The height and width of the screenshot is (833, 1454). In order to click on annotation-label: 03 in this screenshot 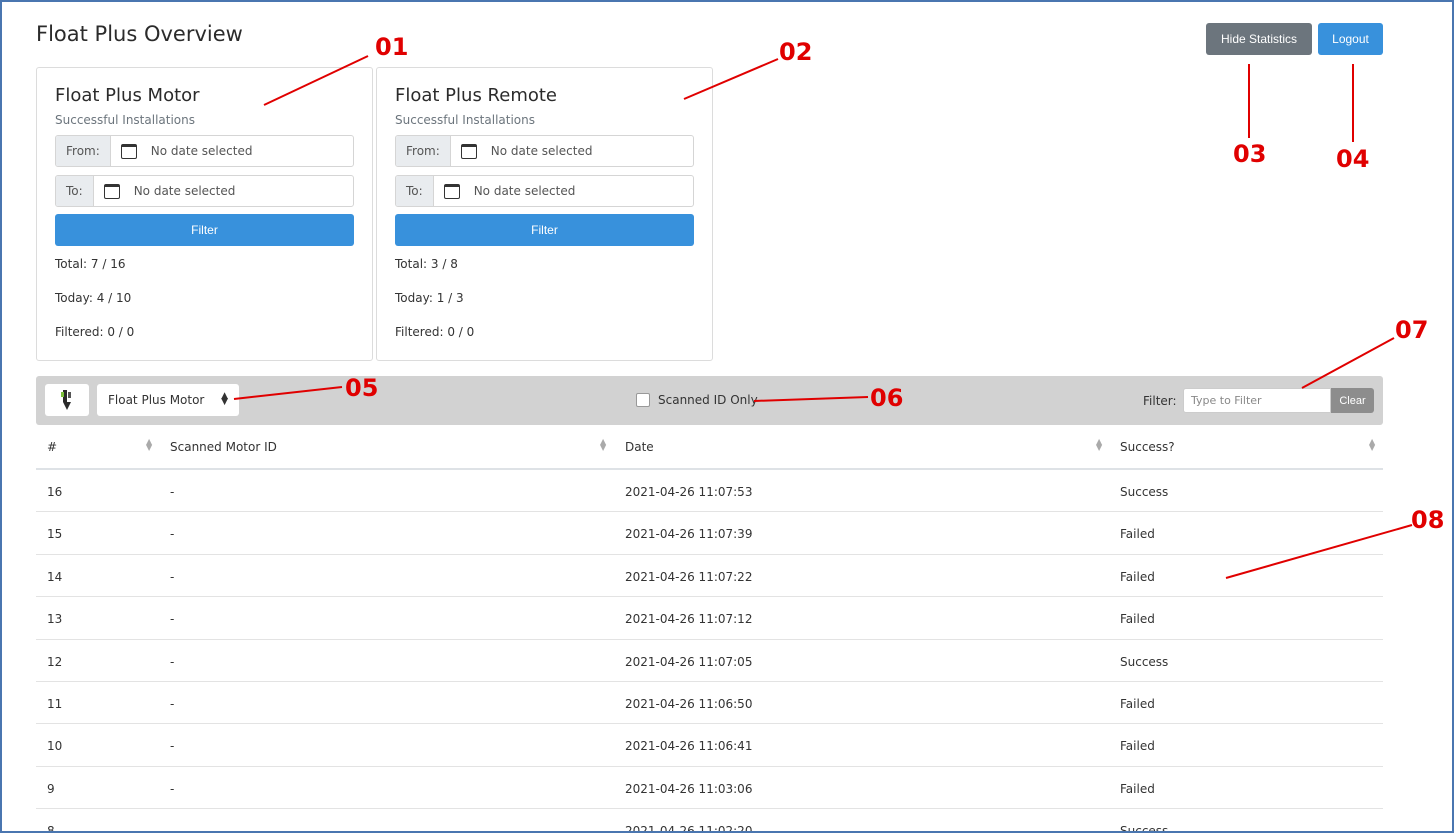, I will do `click(1250, 154)`.